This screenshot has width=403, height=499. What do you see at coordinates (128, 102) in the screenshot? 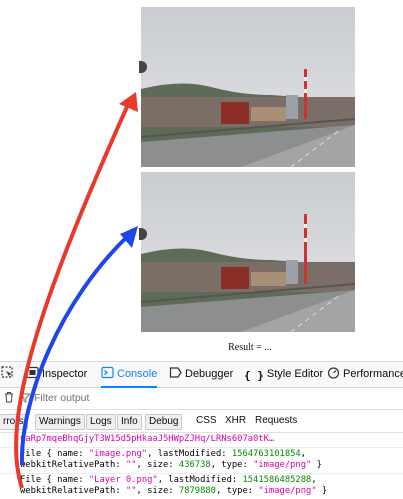
I see `red-arrowhead` at bounding box center [128, 102].